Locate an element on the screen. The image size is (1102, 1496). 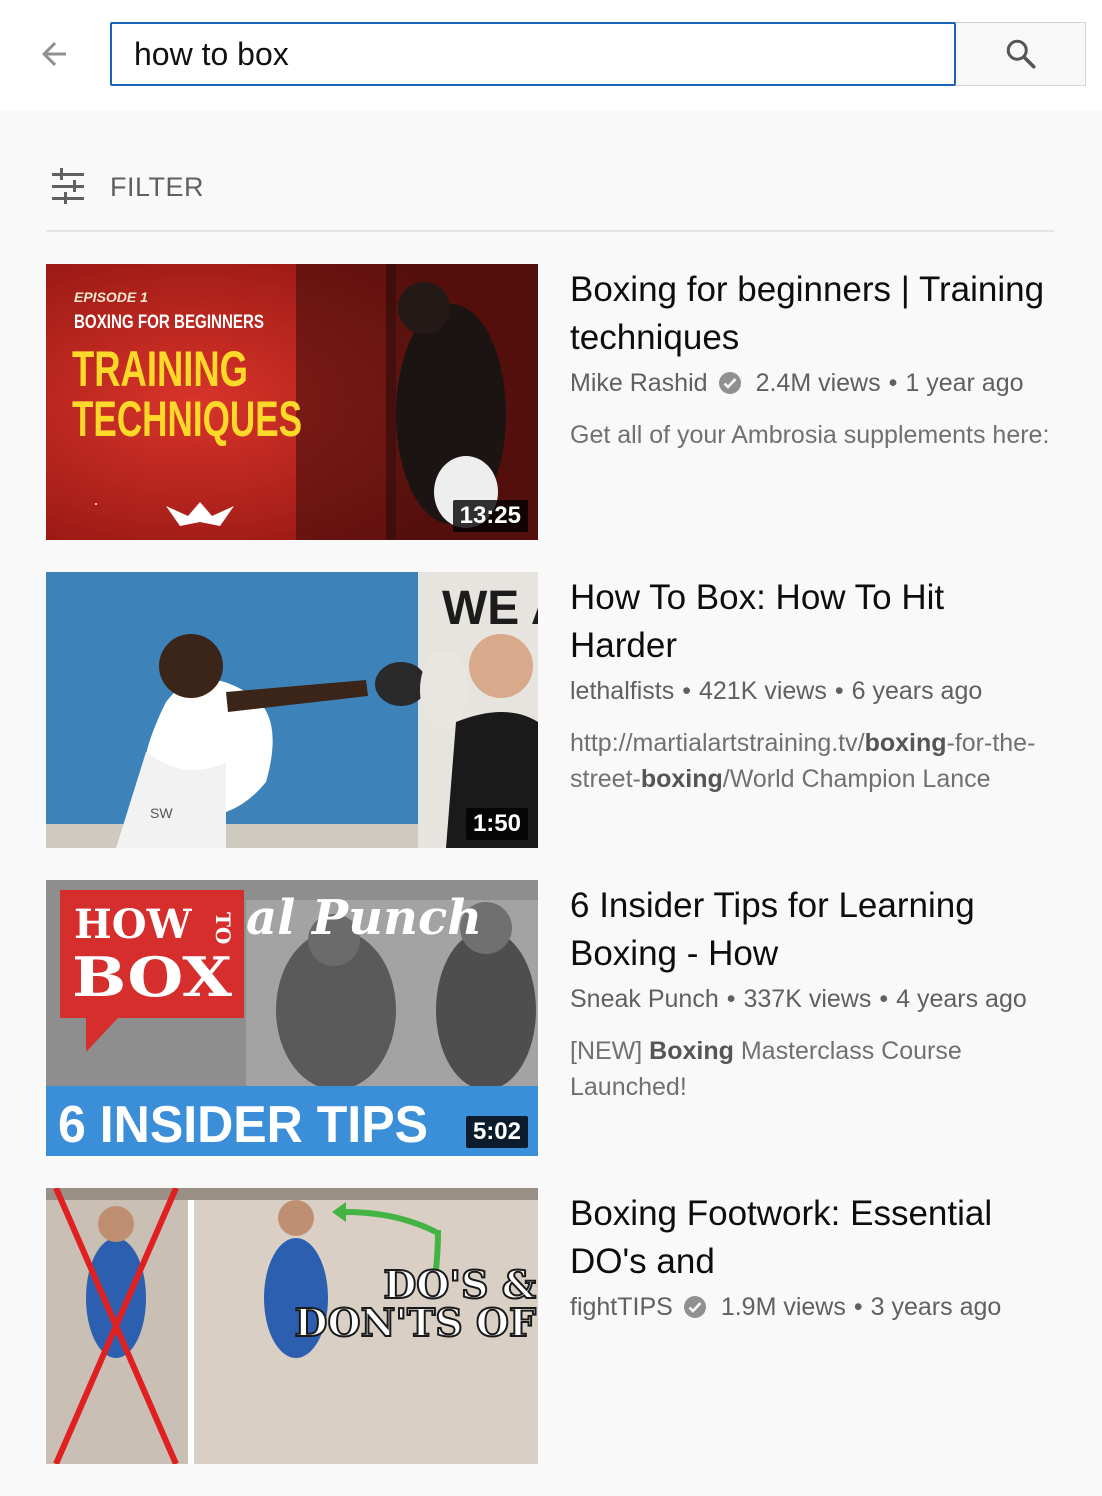
video-title: How To Box: How To Hit Harder is located at coordinates (815, 622).